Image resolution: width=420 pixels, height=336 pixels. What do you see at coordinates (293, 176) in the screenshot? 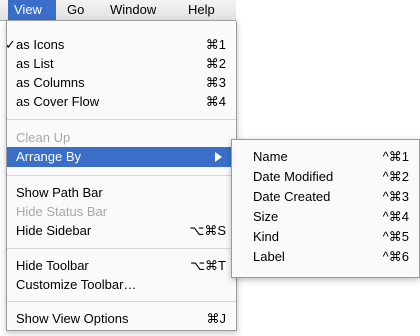
I see `submenu-item-label: Date Modified` at bounding box center [293, 176].